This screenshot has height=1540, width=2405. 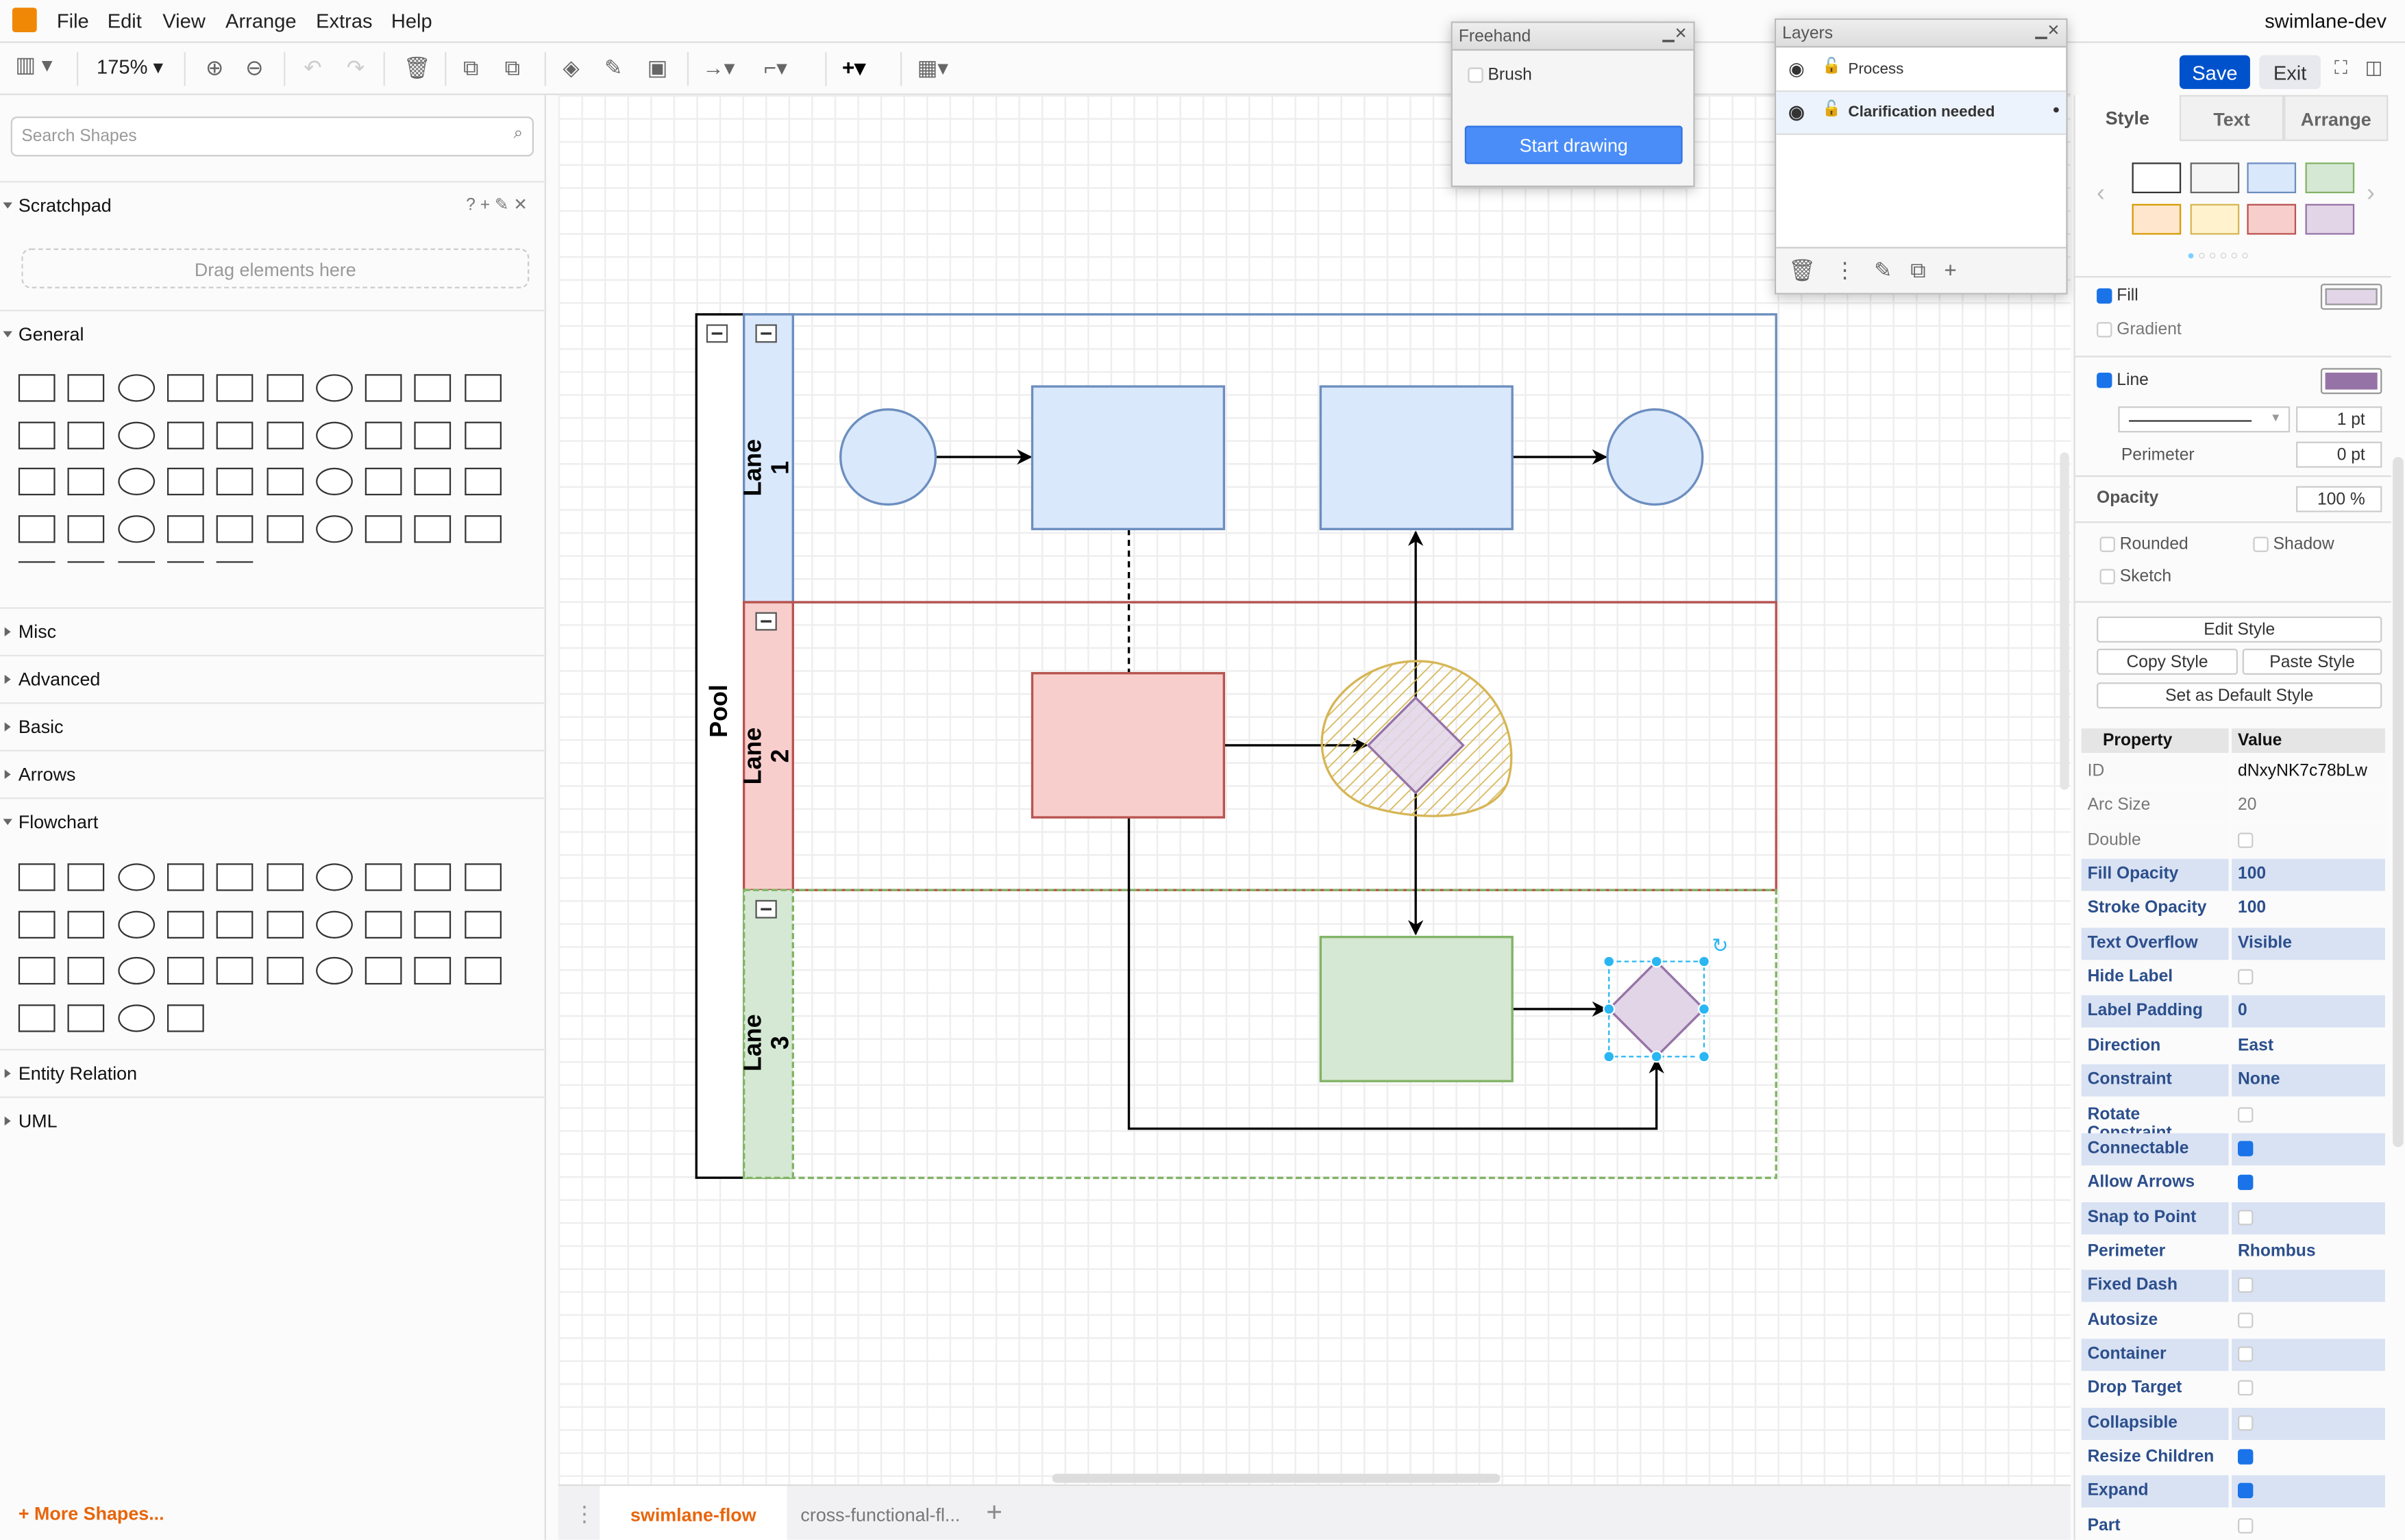 What do you see at coordinates (2371, 194) in the screenshot?
I see `swatch-next-icon: ›` at bounding box center [2371, 194].